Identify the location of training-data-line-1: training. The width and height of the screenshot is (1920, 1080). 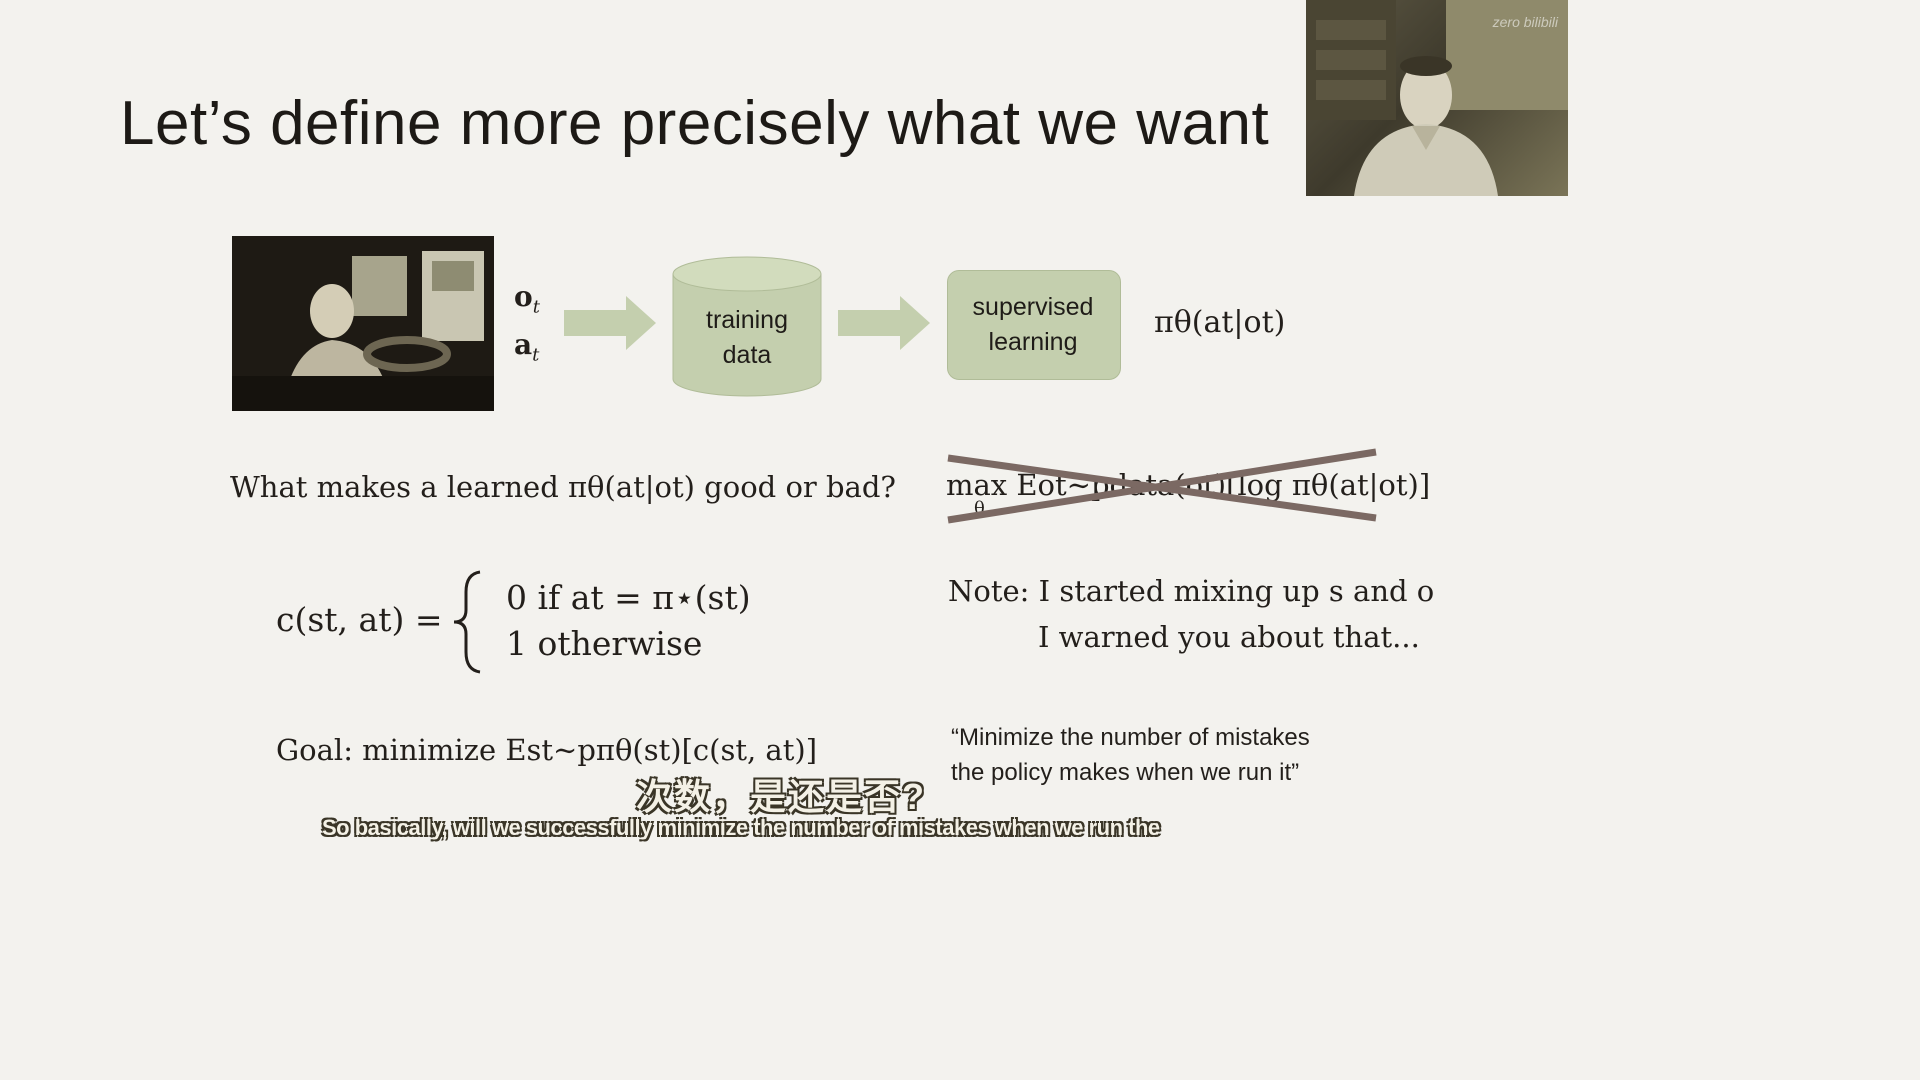
(747, 320).